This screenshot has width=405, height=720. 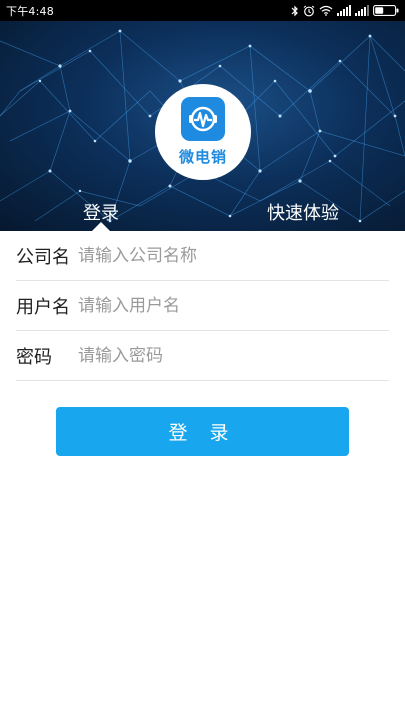 What do you see at coordinates (202, 10) in the screenshot?
I see `status-bar: 下午4:48` at bounding box center [202, 10].